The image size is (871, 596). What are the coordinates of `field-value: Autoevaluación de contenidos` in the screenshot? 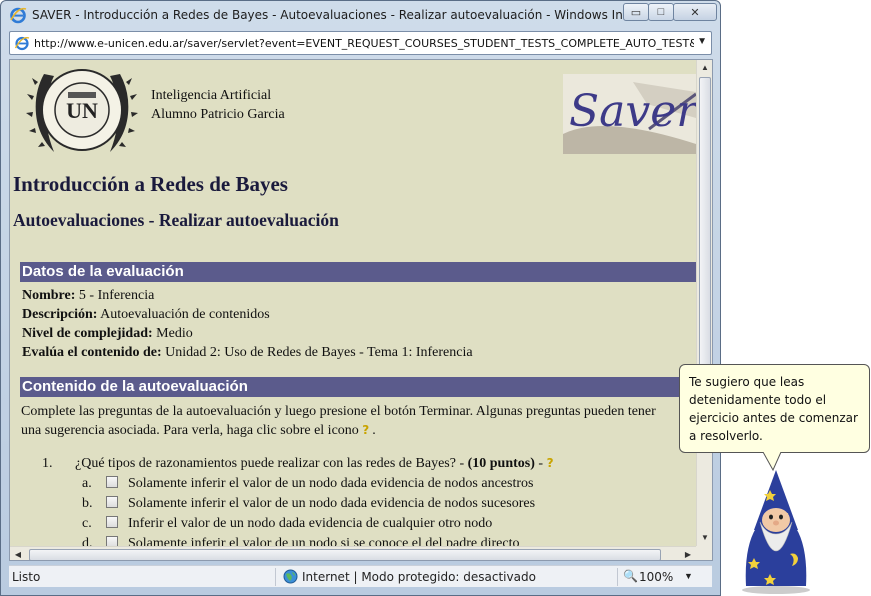 It's located at (183, 314).